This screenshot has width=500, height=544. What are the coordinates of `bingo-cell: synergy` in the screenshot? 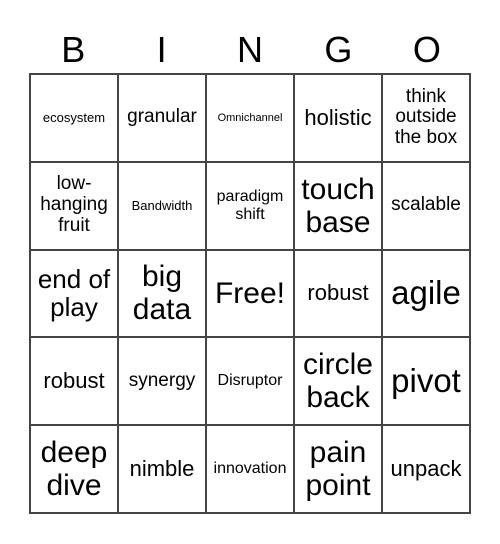 It's located at (162, 381).